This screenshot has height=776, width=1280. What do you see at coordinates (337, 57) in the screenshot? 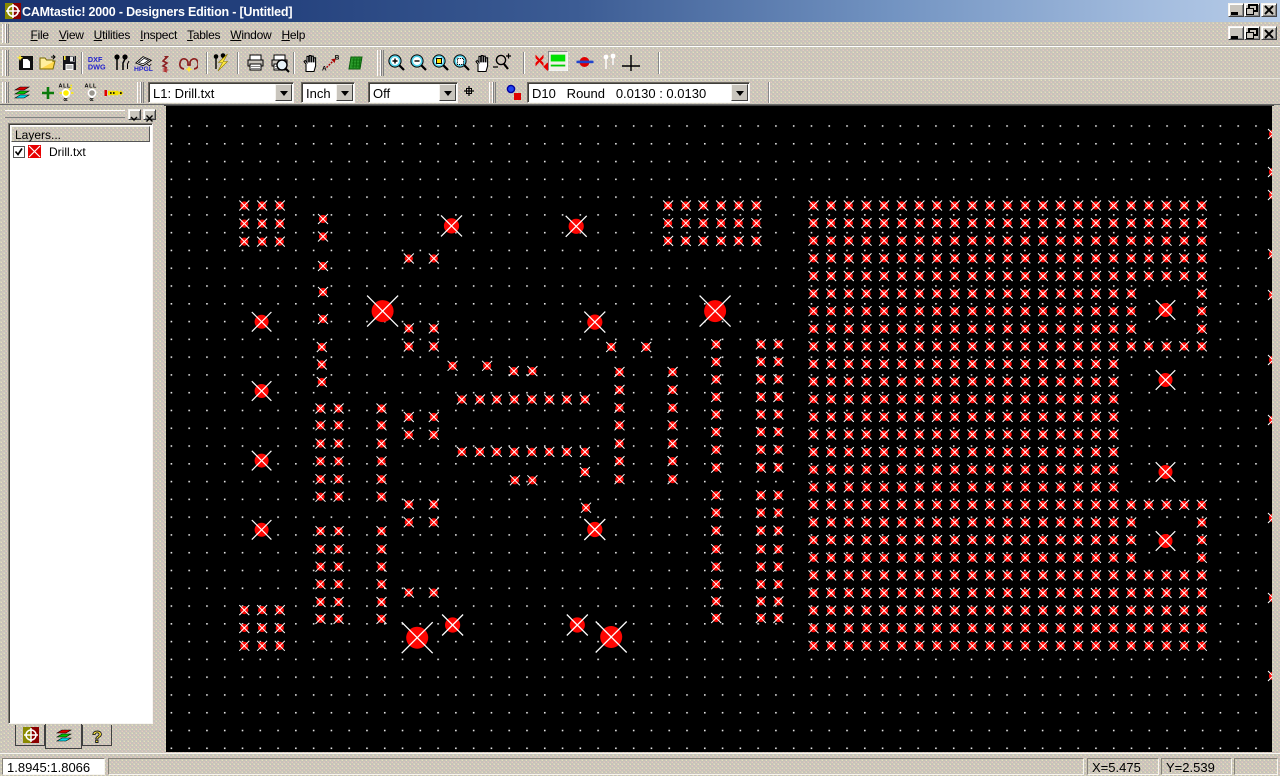
I see `svg-text: B` at bounding box center [337, 57].